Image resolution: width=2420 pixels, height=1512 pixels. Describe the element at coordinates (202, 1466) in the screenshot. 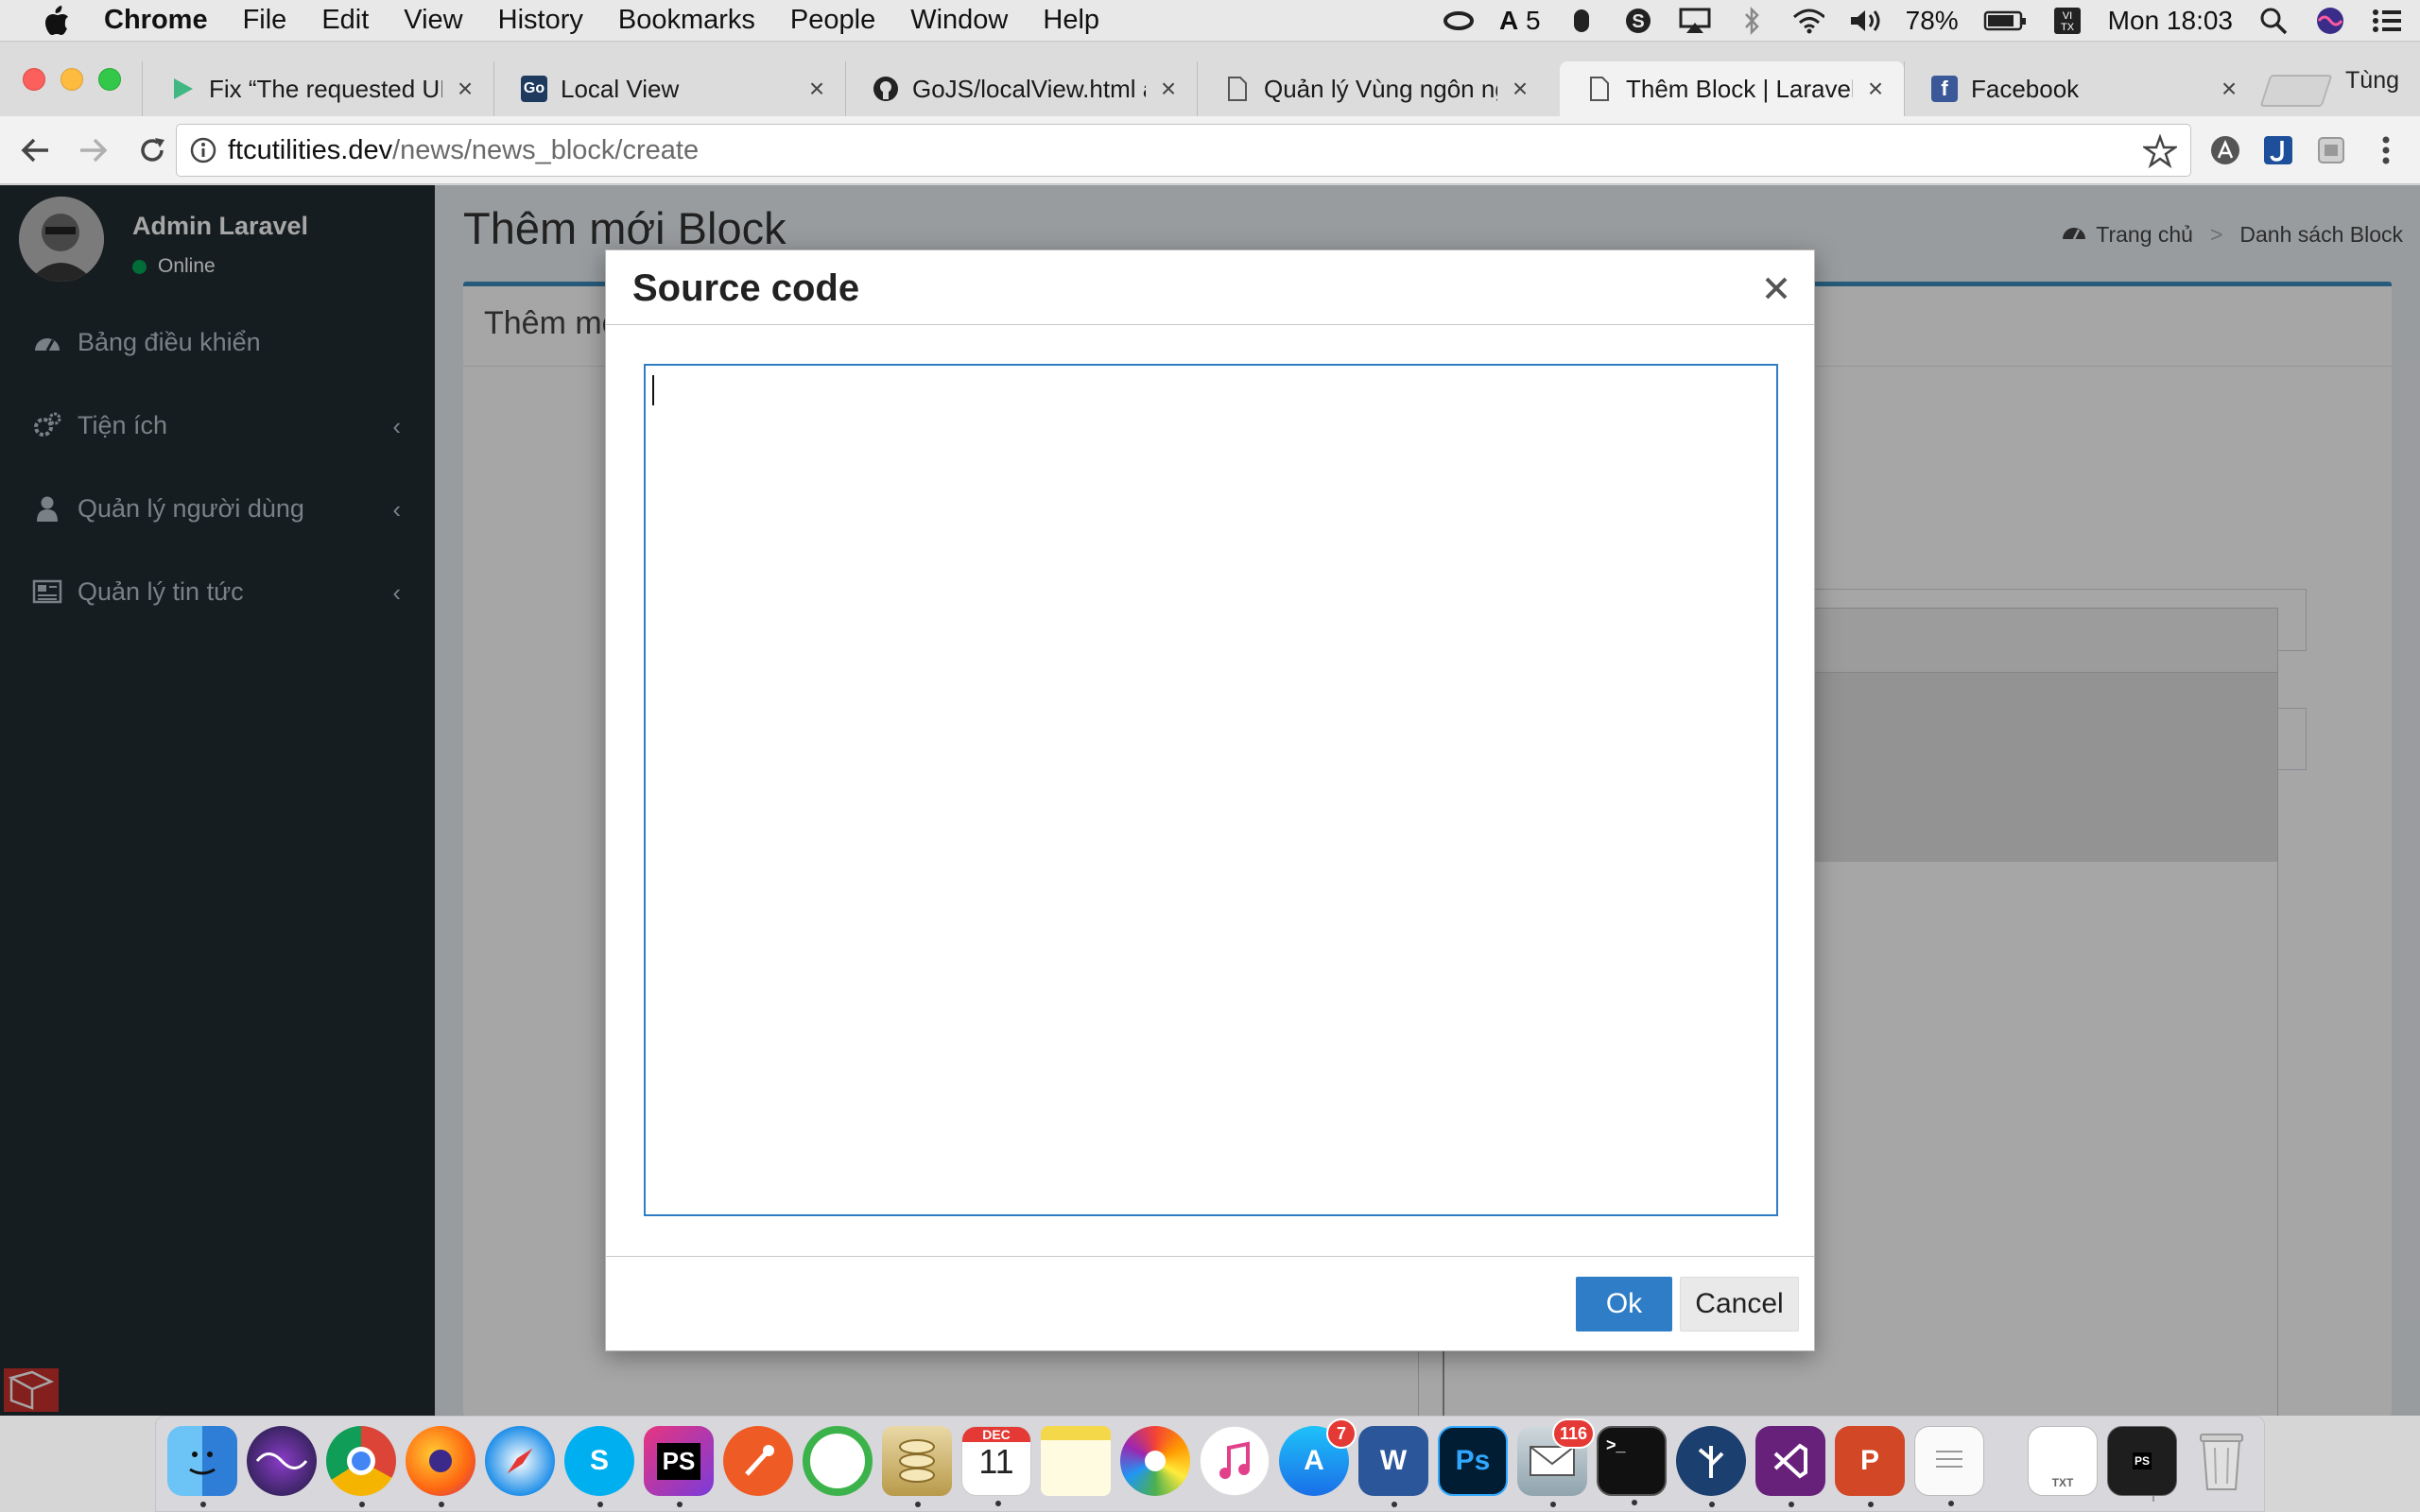

I see `finder-icon` at that location.